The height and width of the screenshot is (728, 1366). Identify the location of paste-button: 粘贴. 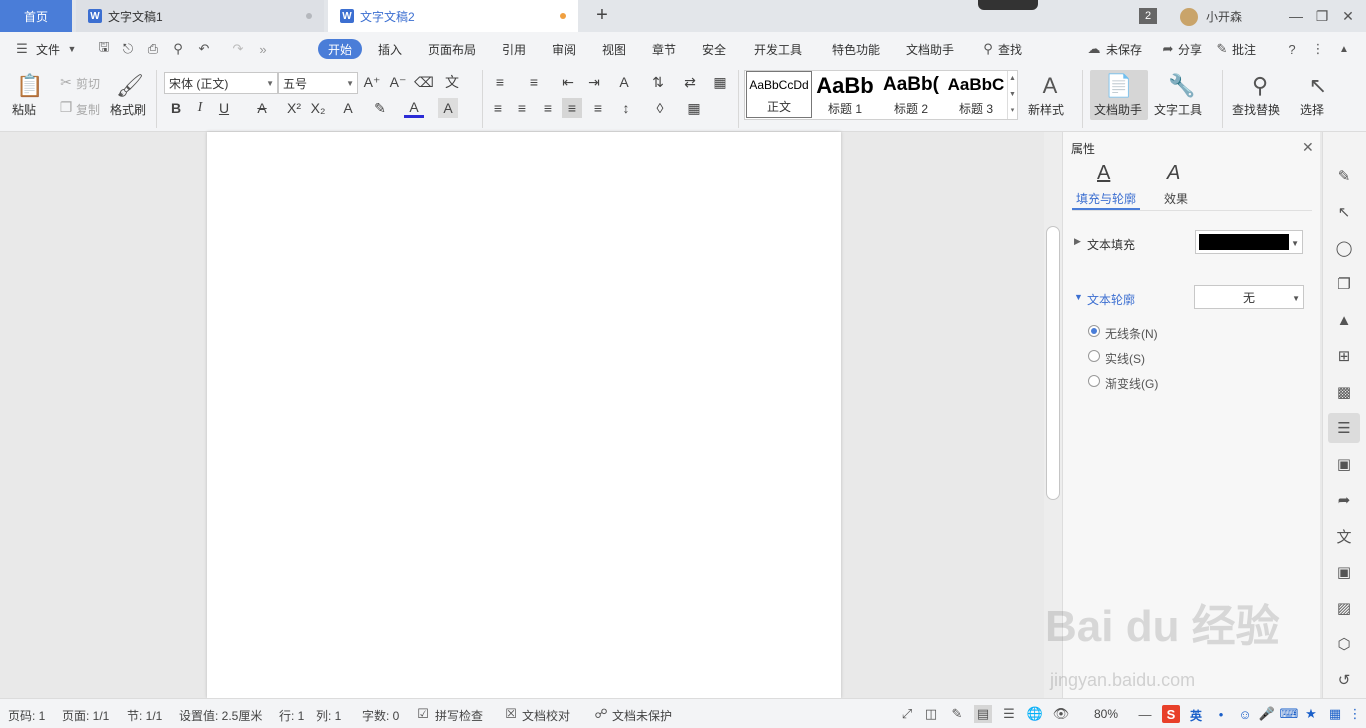
(24, 109).